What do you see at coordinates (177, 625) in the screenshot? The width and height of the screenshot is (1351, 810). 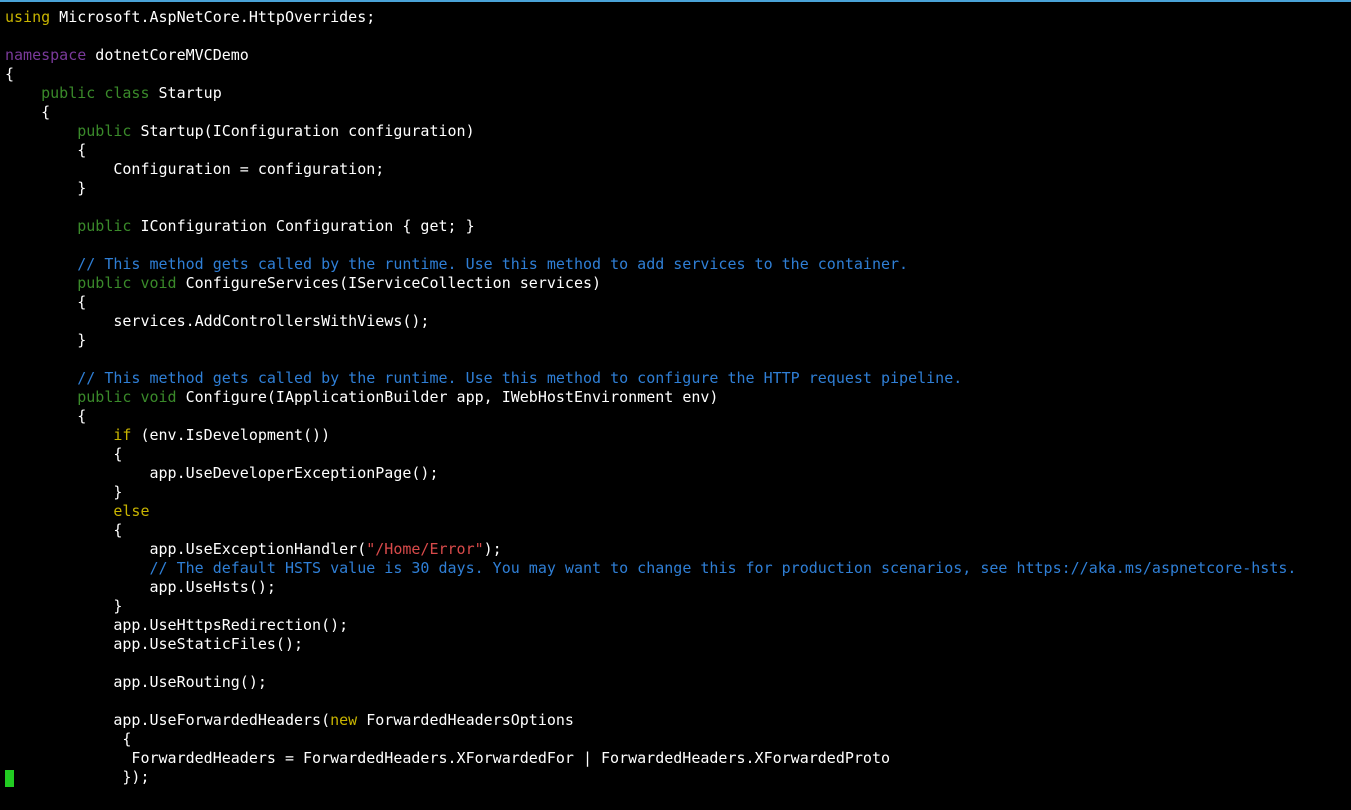 I see `code-token: app.UseHttpsRedirection();` at bounding box center [177, 625].